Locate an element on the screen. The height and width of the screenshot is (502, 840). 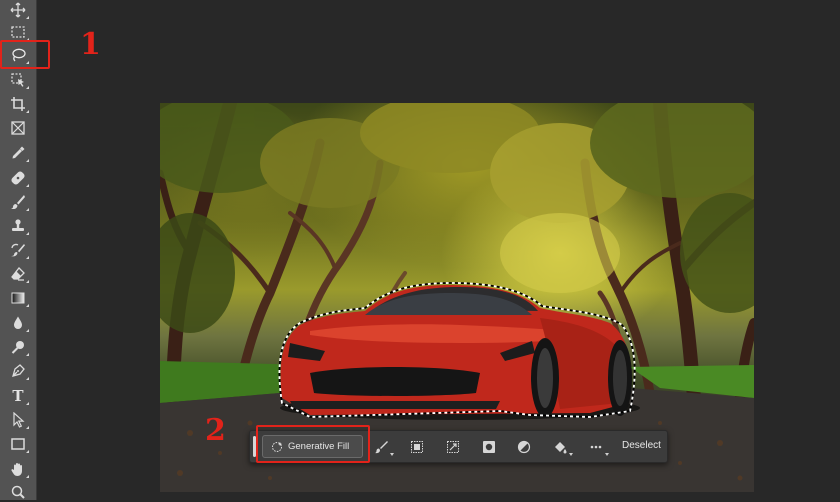
create-mask-button is located at coordinates (489, 446).